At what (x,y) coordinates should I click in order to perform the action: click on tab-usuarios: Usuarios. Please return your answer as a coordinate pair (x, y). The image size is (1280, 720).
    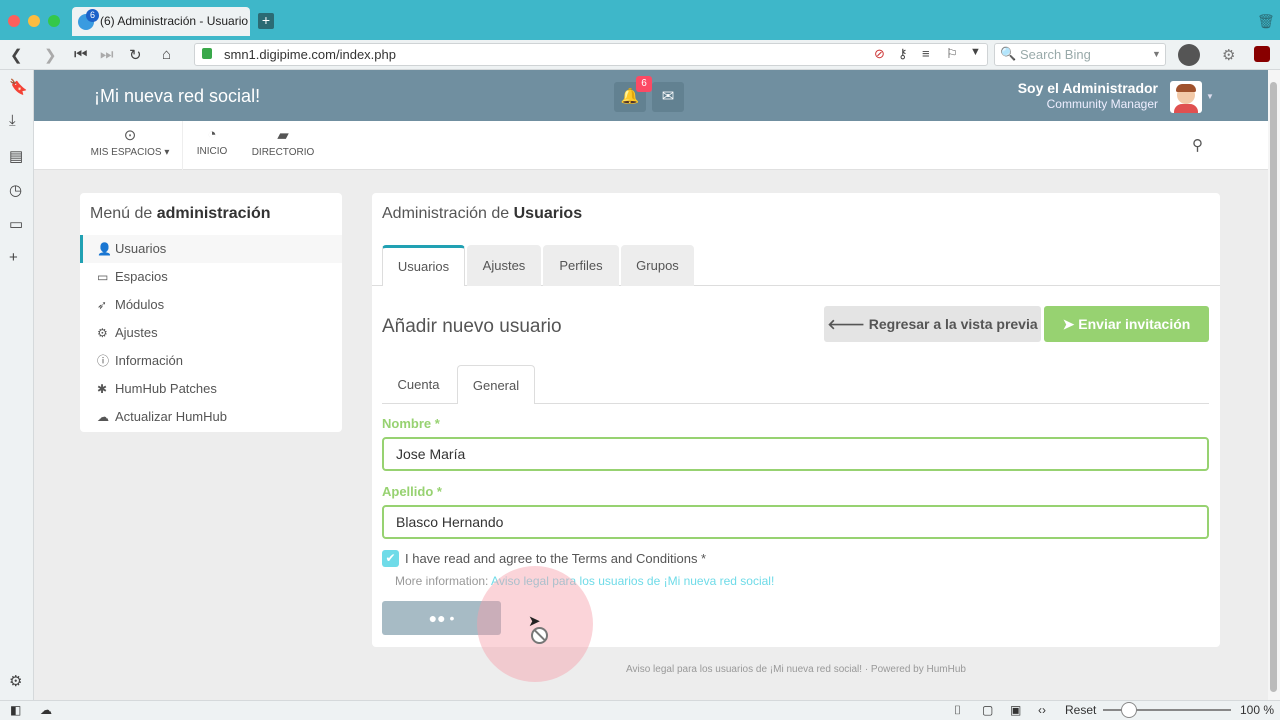
    Looking at the image, I should click on (423, 265).